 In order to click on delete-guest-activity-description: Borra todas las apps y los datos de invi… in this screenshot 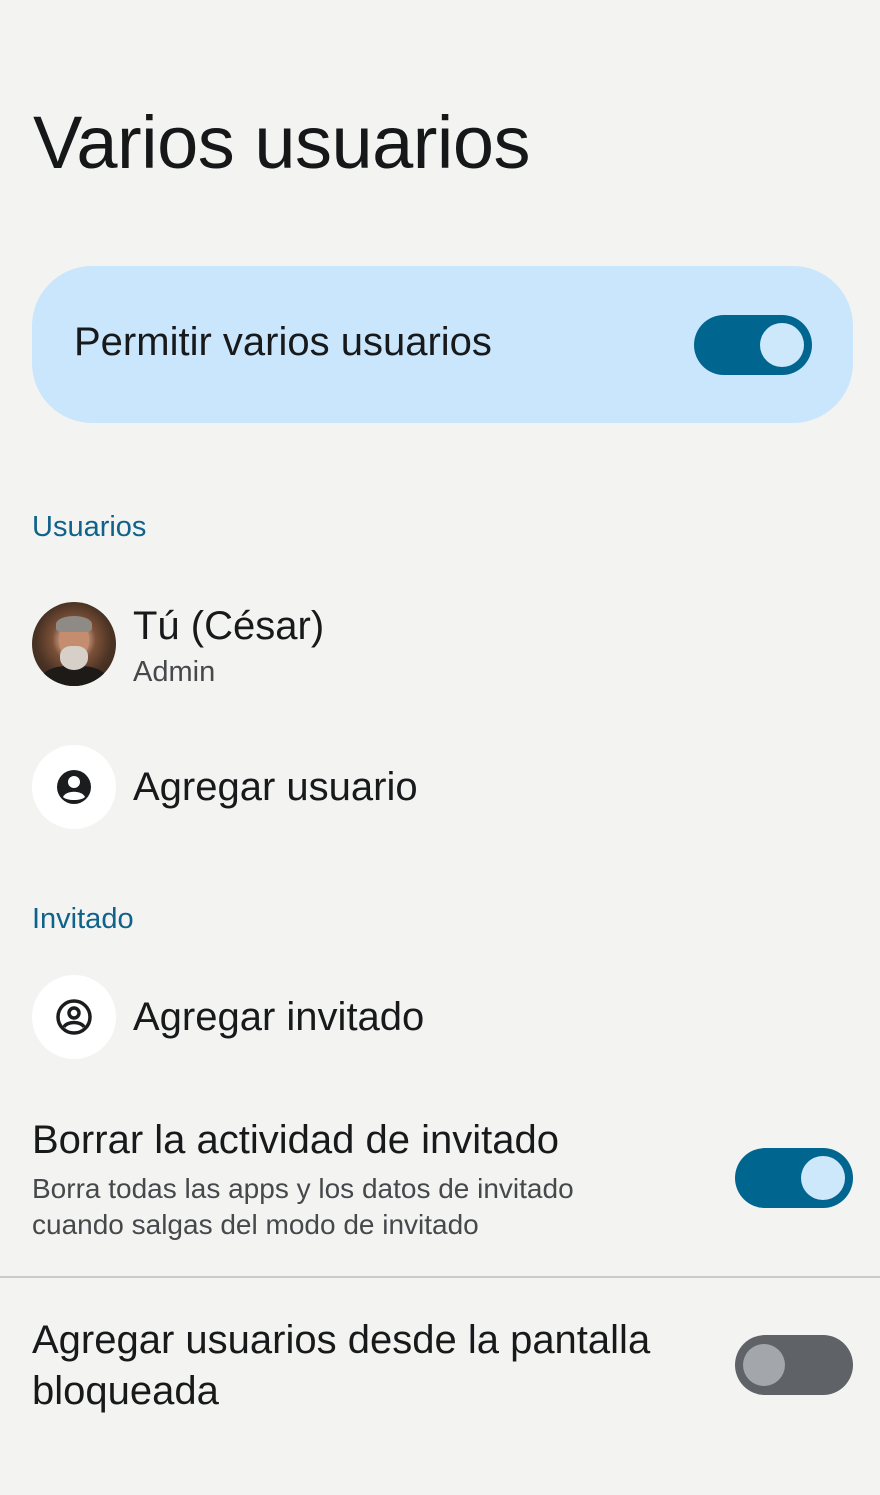, I will do `click(303, 1206)`.